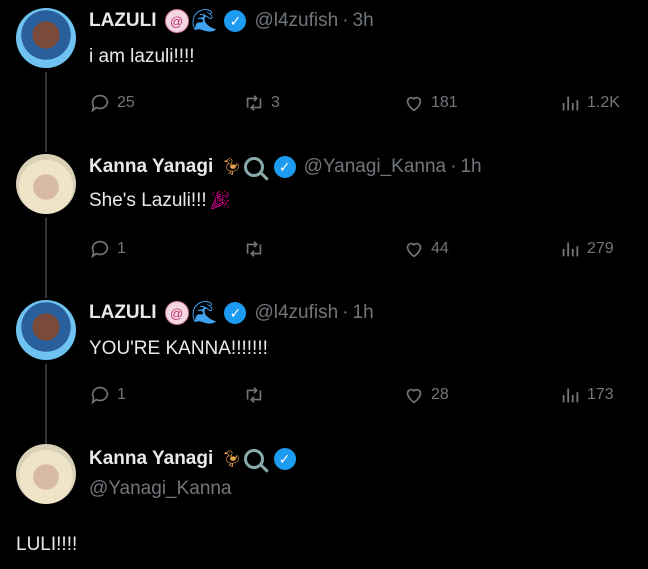 This screenshot has height=569, width=648. What do you see at coordinates (600, 394) in the screenshot?
I see `views-count: 173` at bounding box center [600, 394].